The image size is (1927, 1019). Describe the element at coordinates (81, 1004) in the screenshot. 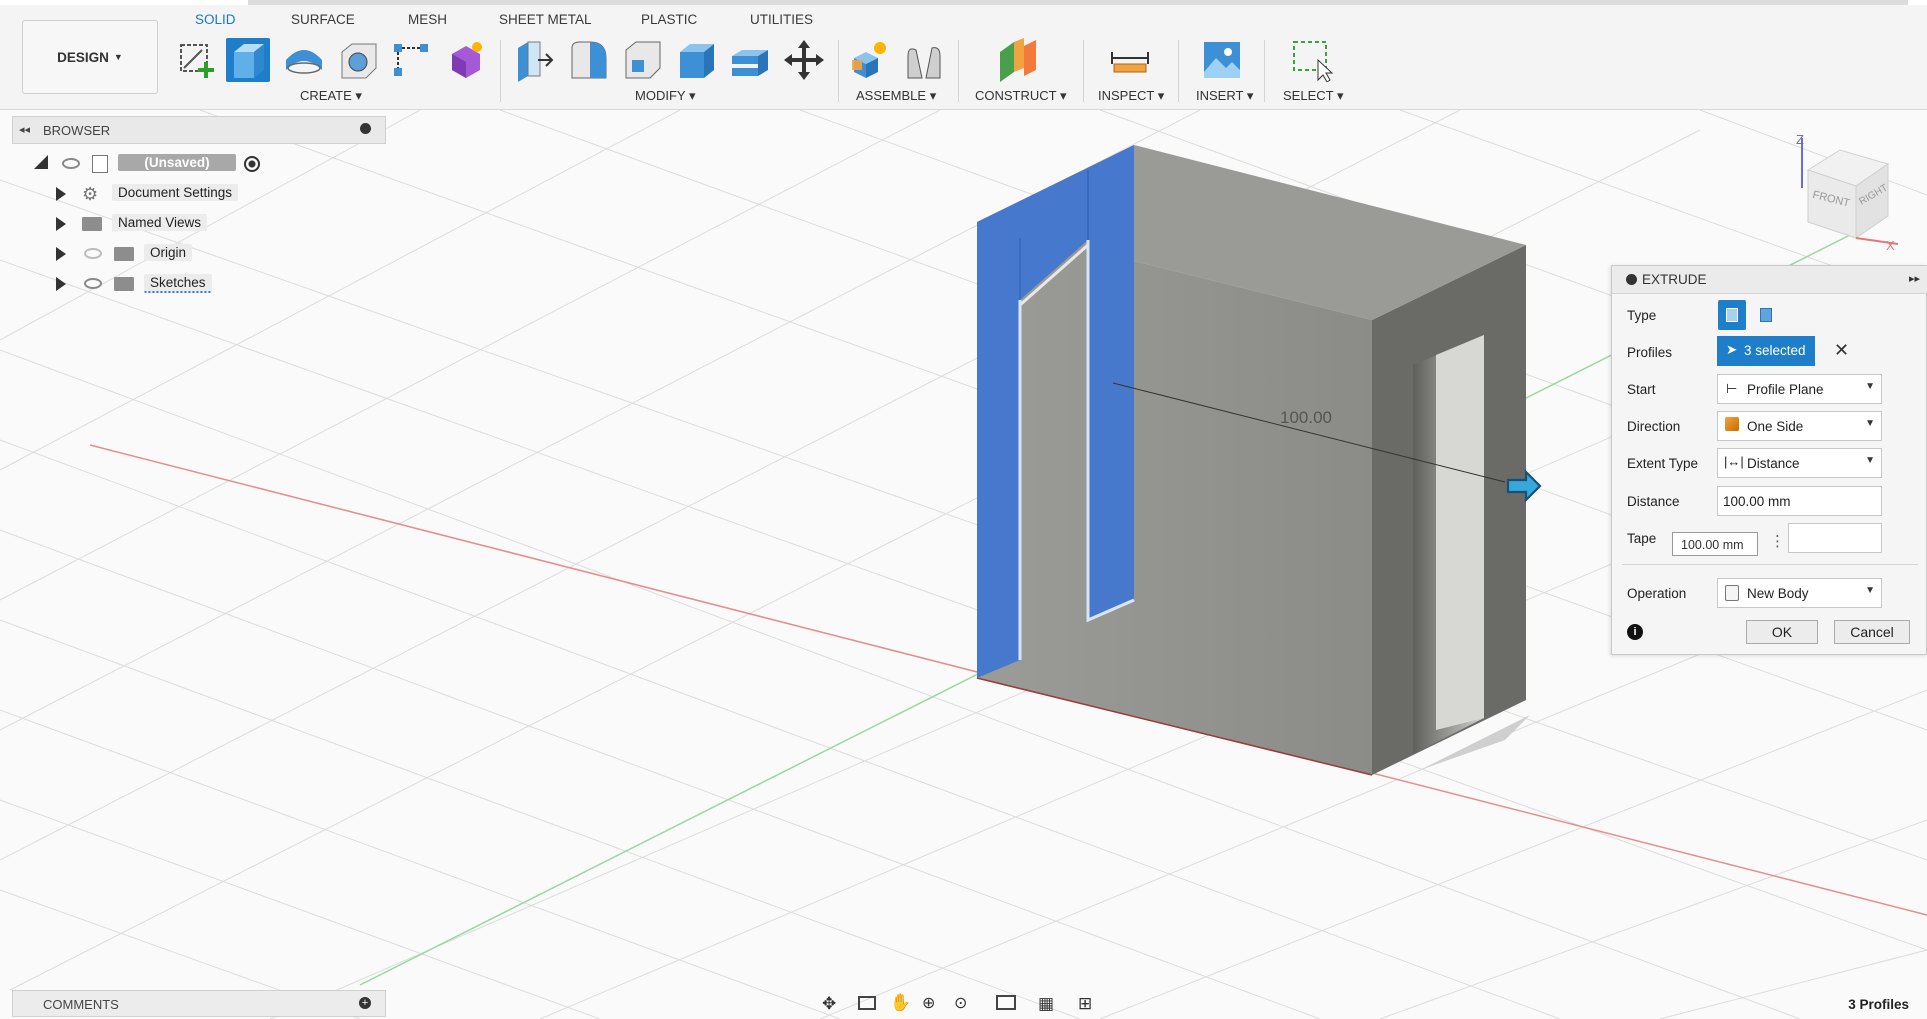

I see `comments-title: COMMENTS` at that location.